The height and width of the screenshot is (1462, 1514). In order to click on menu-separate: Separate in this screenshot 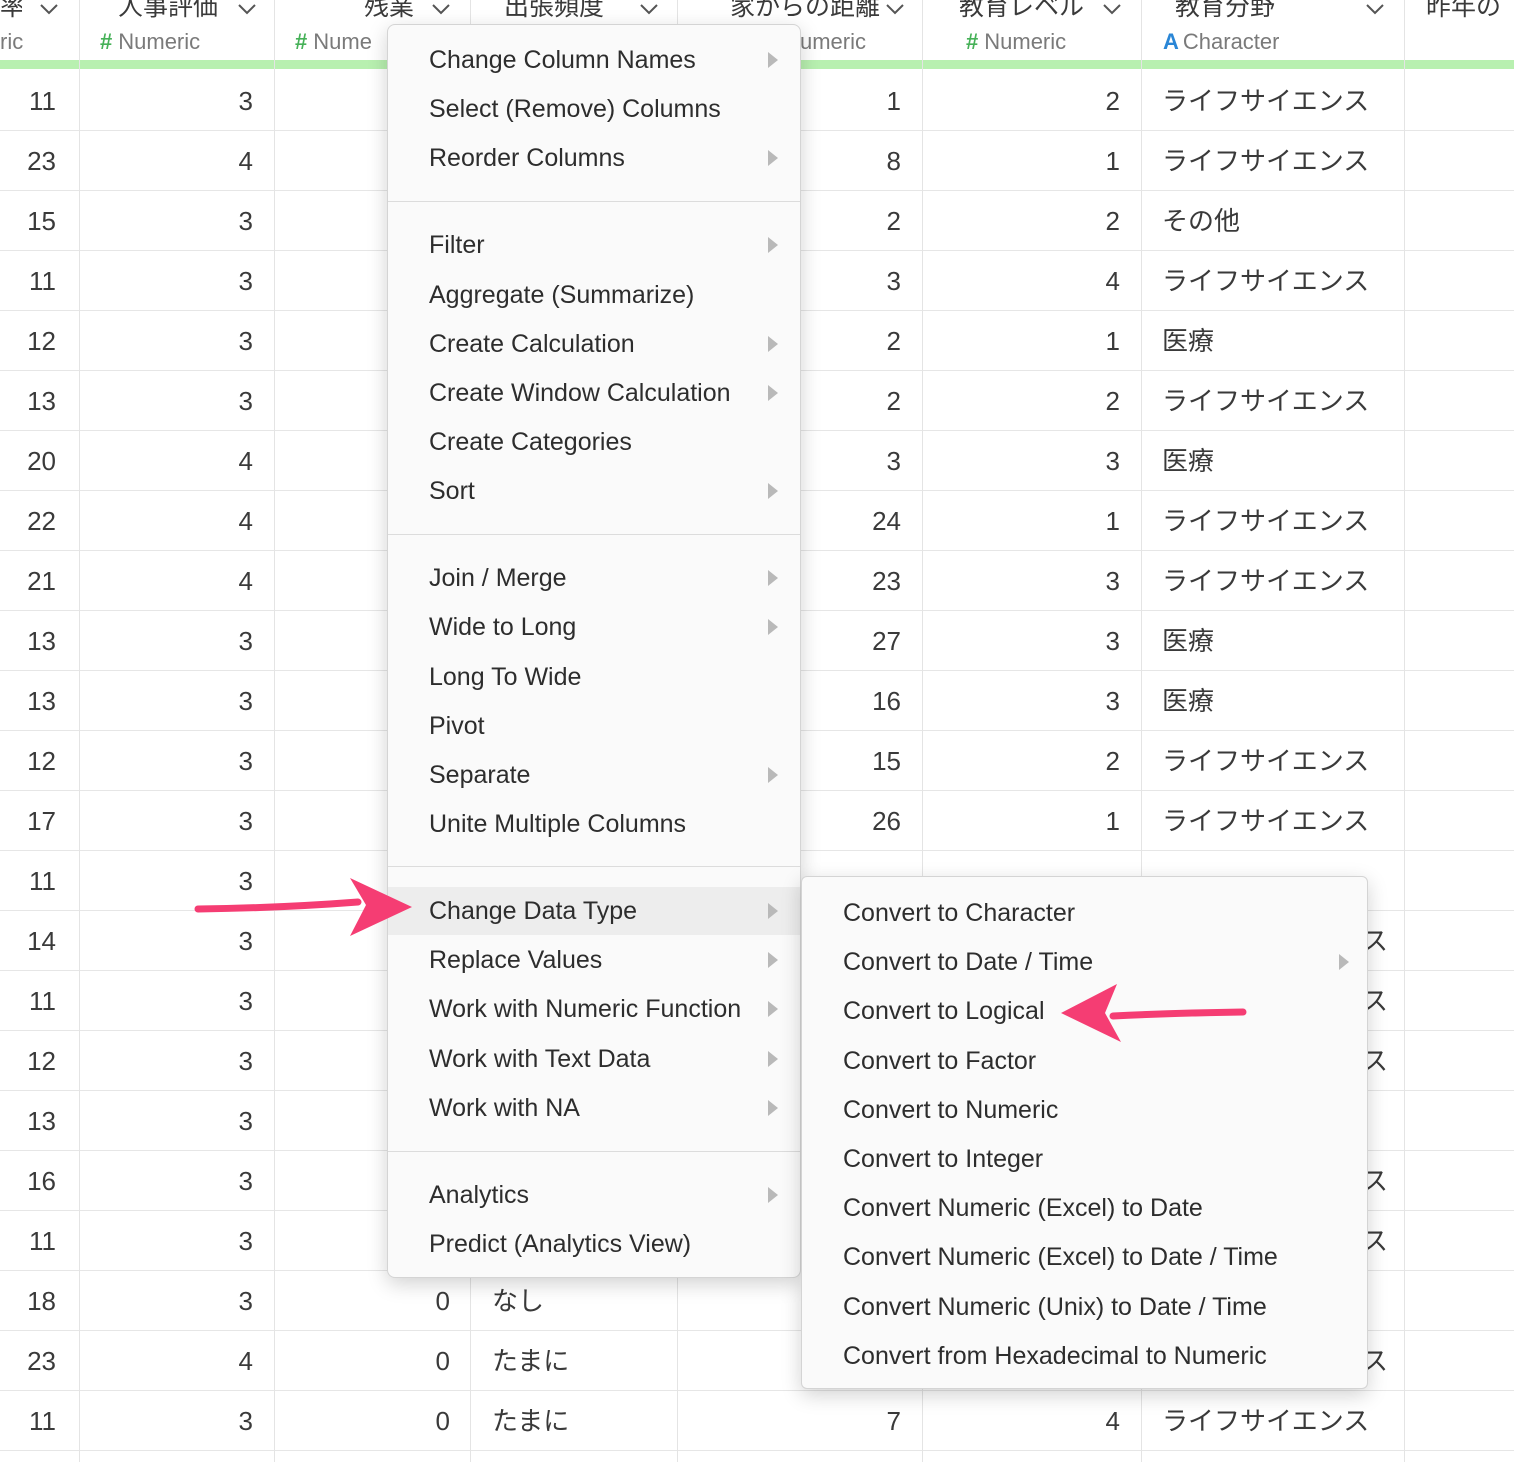, I will do `click(594, 775)`.